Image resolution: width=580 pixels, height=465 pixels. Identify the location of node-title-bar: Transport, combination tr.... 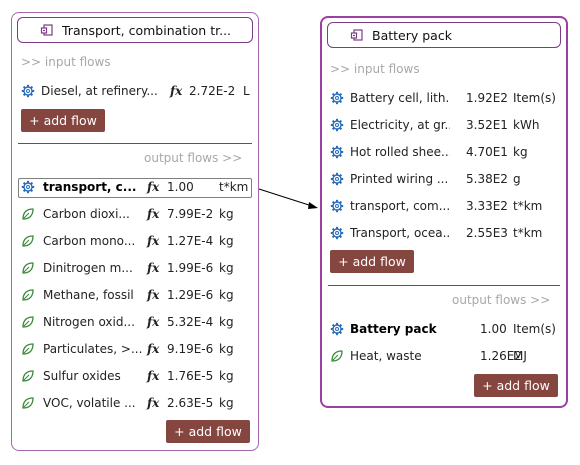
(135, 30).